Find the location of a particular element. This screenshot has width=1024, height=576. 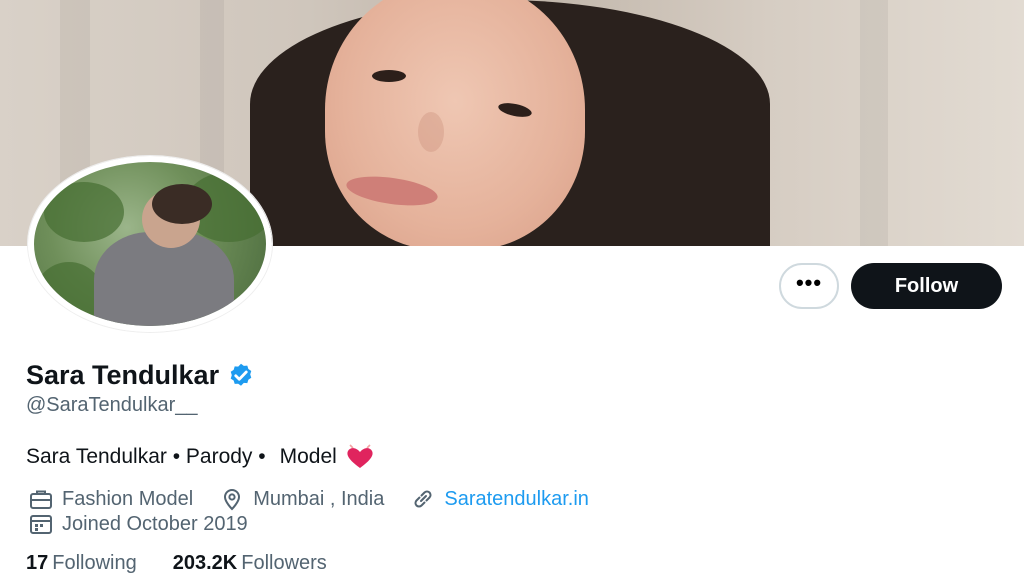

joined-row: Joined October 2019 is located at coordinates (151, 524).